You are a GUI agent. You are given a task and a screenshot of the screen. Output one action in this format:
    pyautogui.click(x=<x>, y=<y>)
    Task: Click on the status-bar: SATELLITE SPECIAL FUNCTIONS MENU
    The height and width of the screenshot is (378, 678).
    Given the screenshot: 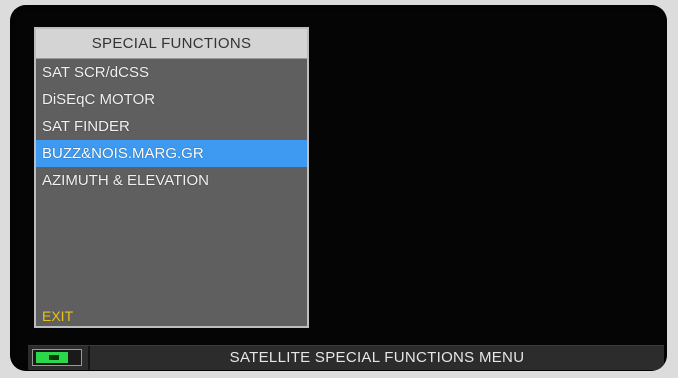 What is the action you would take?
    pyautogui.click(x=346, y=357)
    